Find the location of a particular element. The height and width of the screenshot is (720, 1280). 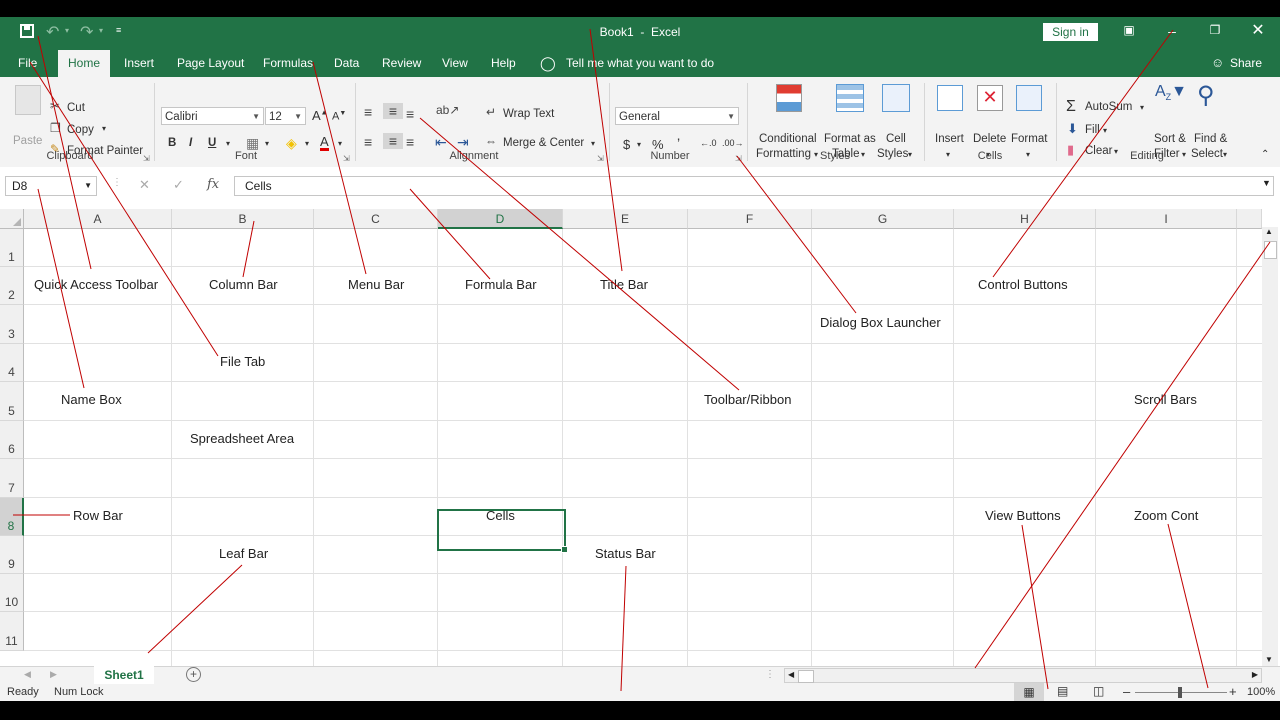

increase-decimal-icon: ←.0 is located at coordinates (708, 143).